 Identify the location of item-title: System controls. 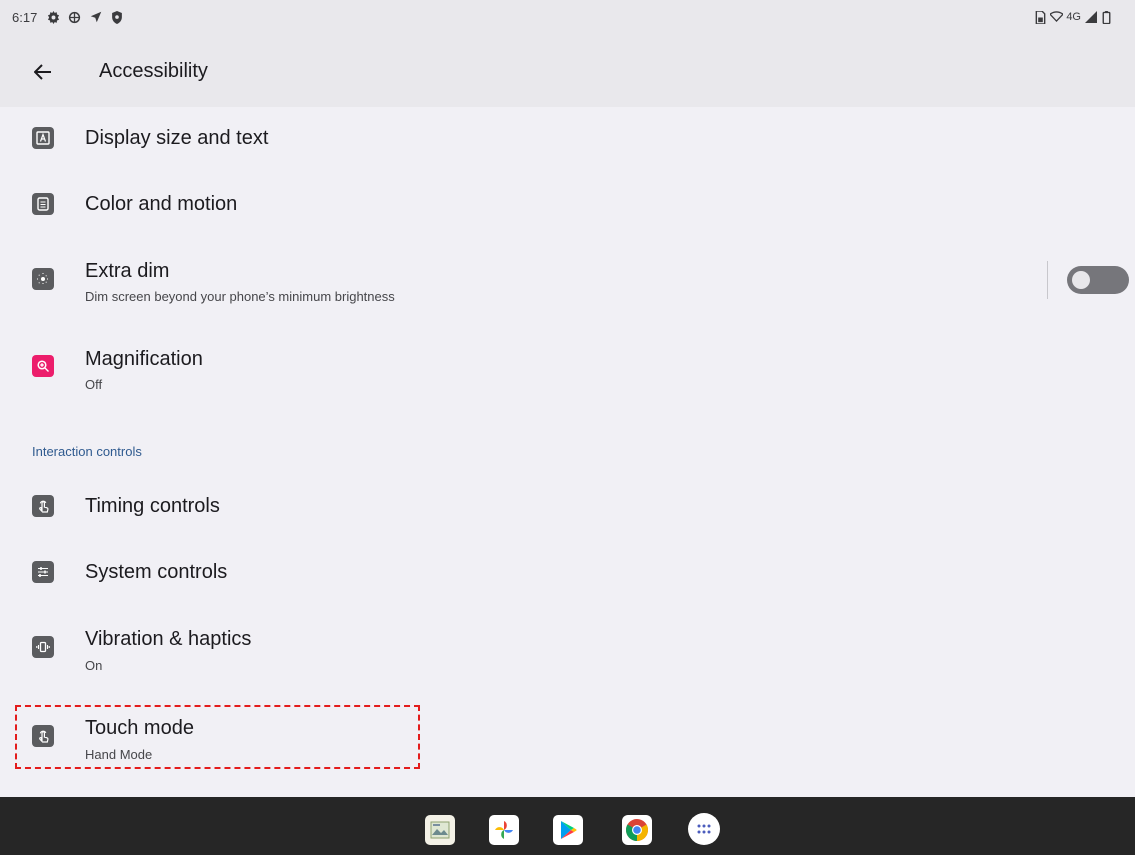
(156, 572).